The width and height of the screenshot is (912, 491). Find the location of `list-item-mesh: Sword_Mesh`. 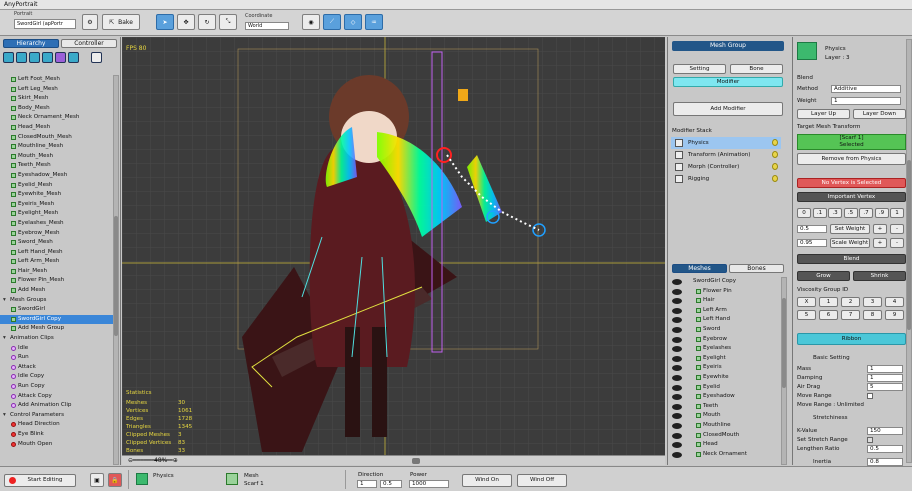

list-item-mesh: Sword_Mesh is located at coordinates (56, 243).